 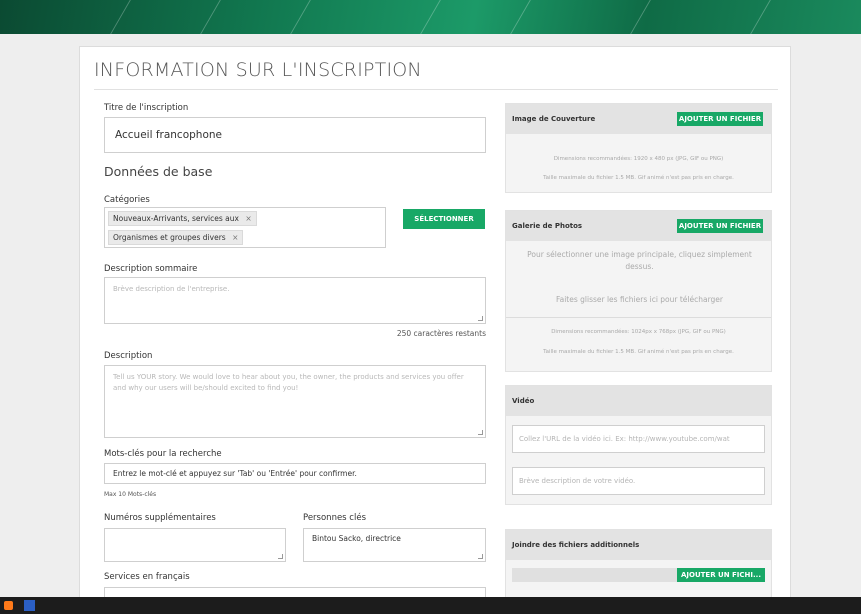 I want to click on summary-placeholder: Brève description de l'entreprise., so click(x=171, y=289).